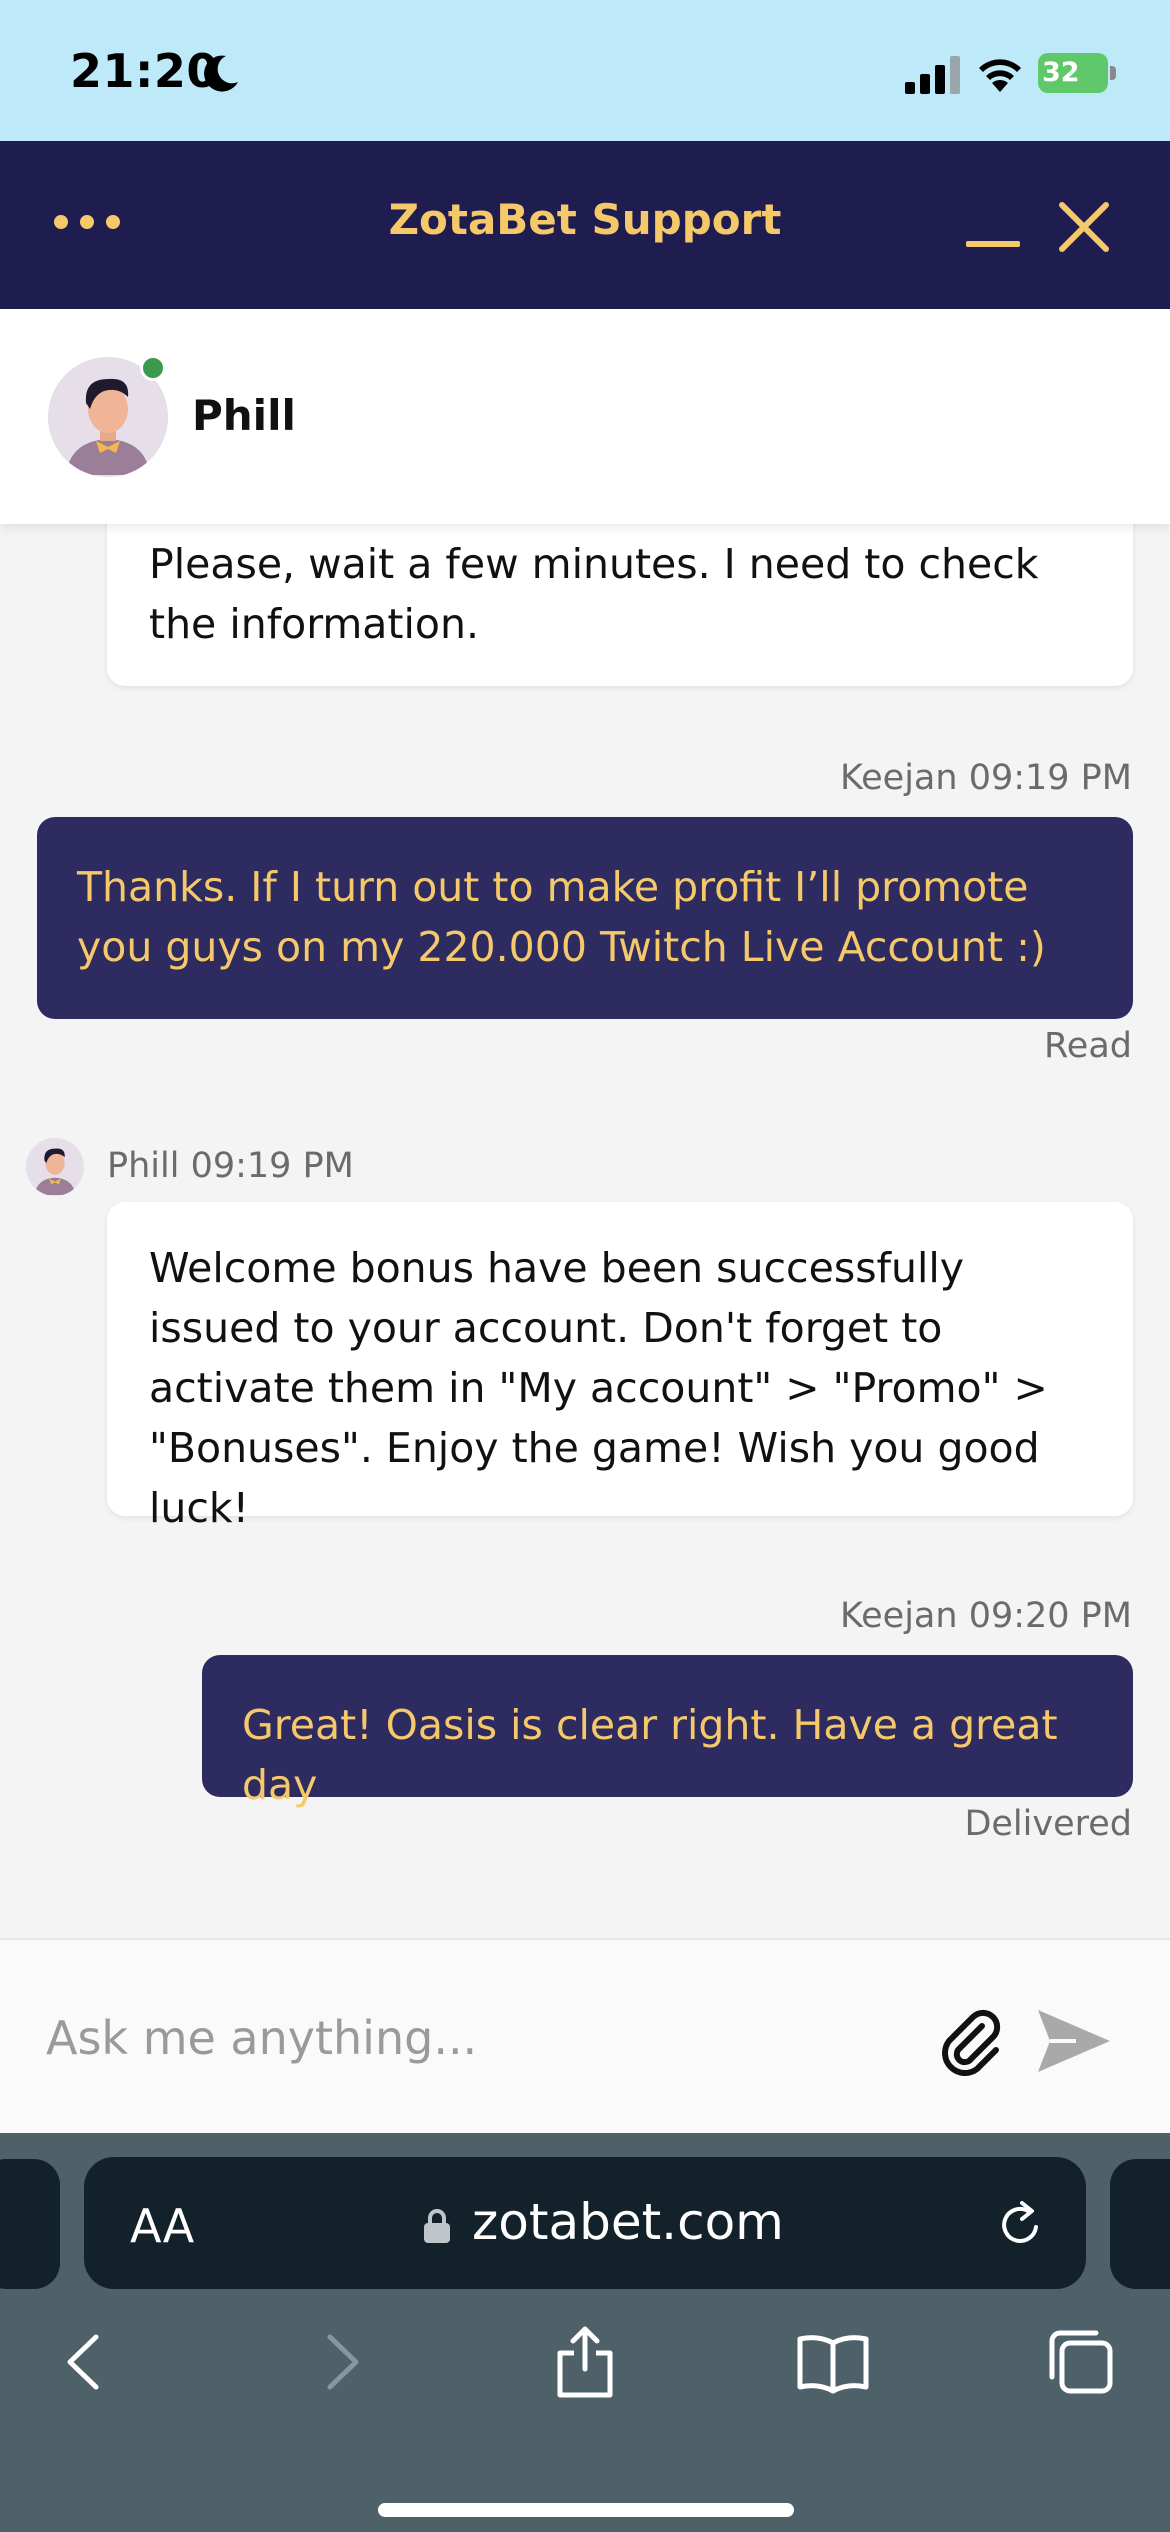 The height and width of the screenshot is (2532, 1170). I want to click on next-tab-preview, so click(1140, 2224).